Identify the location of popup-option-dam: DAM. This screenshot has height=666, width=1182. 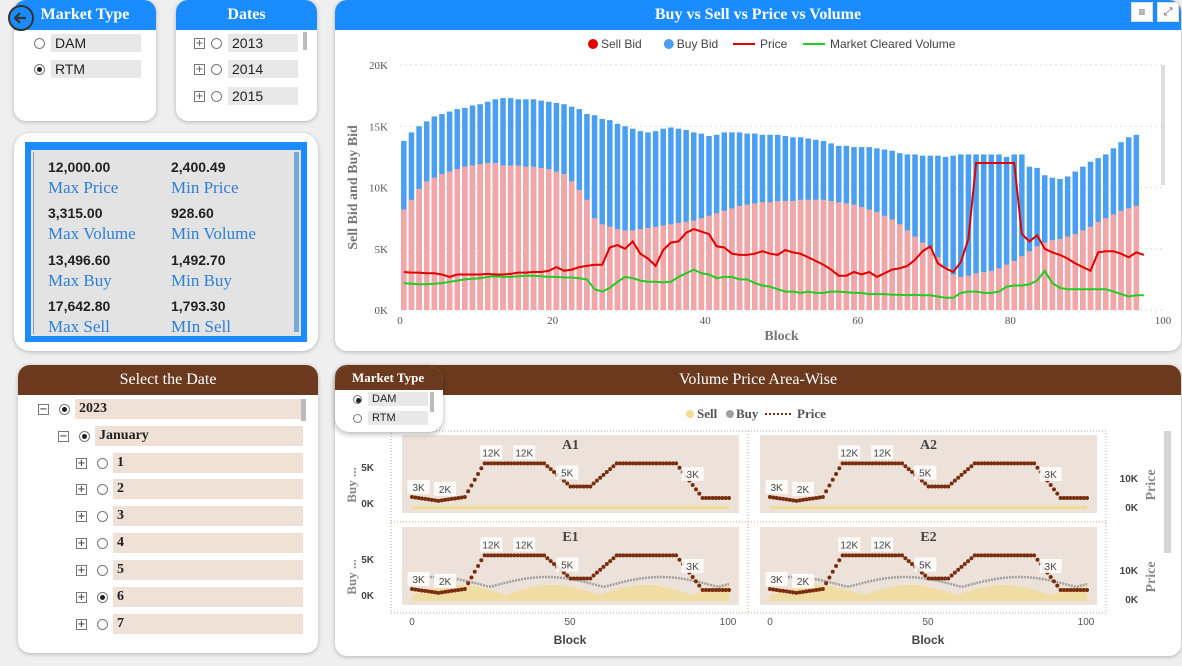
(390, 399).